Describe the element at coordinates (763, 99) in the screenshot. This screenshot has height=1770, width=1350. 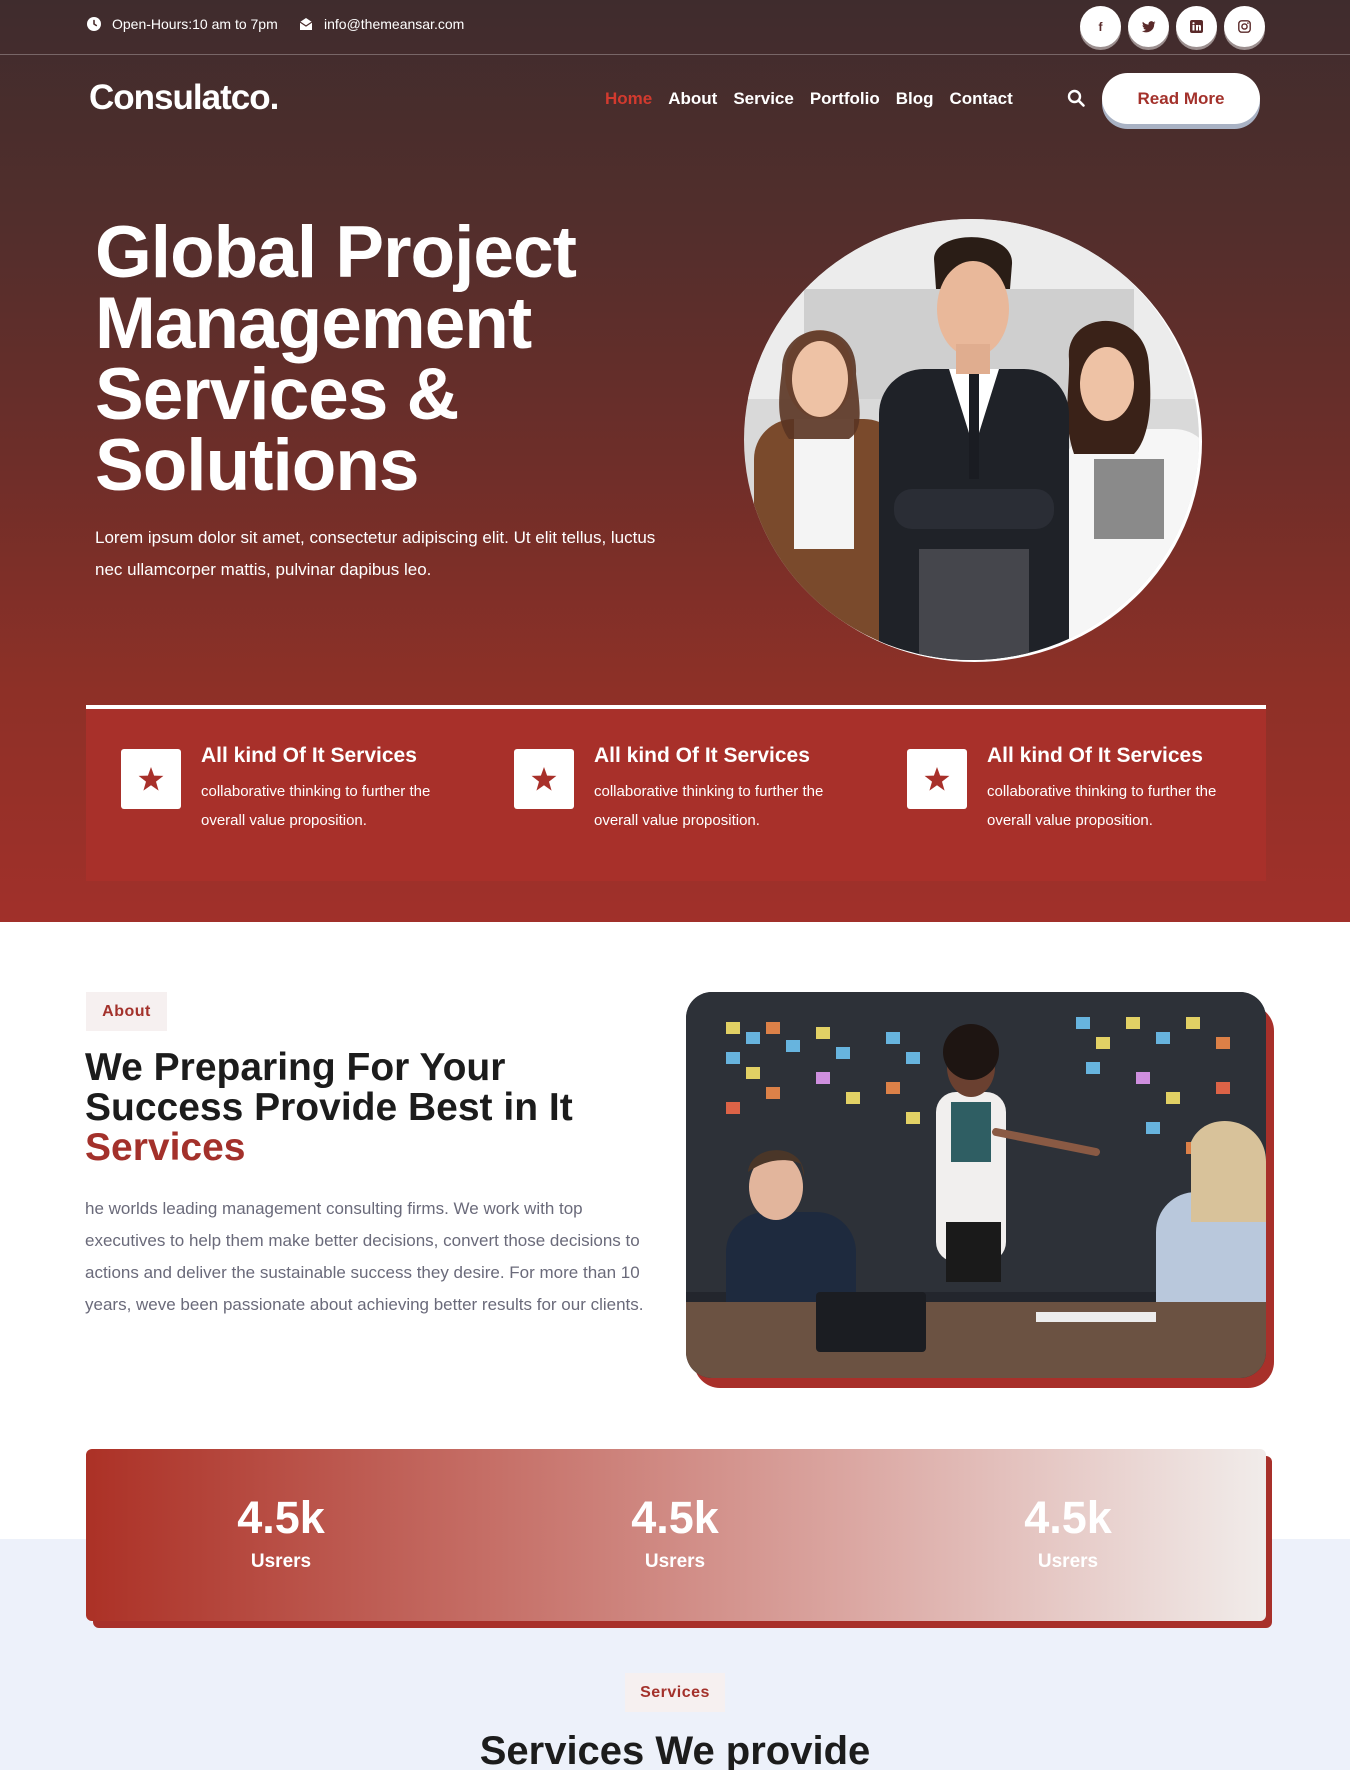
I see `nav-service: Service` at that location.